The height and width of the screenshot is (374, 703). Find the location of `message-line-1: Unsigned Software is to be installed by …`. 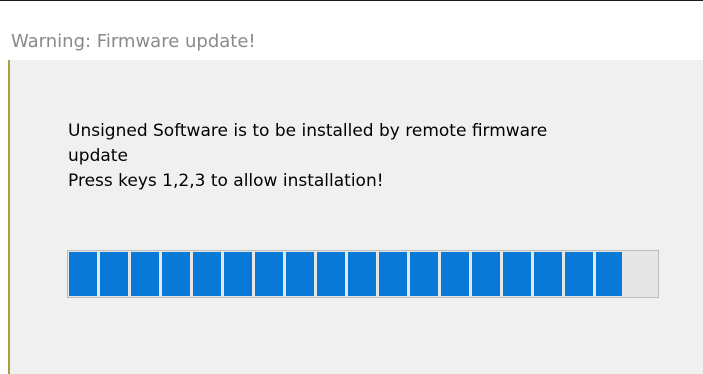

message-line-1: Unsigned Software is to be installed by … is located at coordinates (308, 131).